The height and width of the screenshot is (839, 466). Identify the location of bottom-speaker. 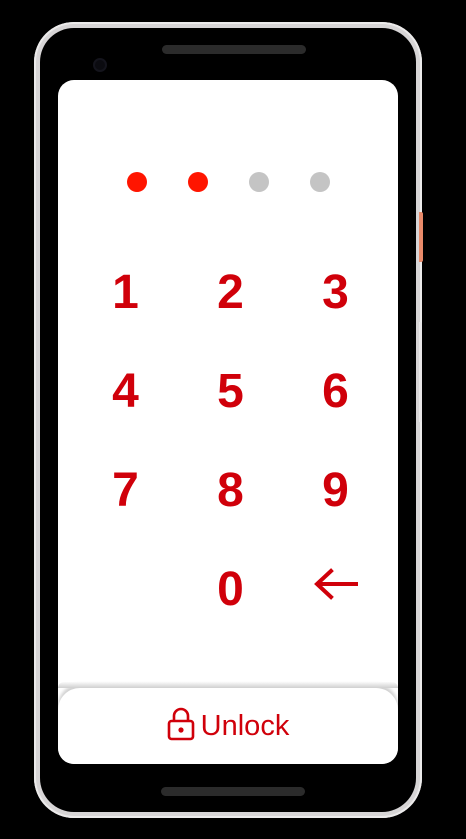
(233, 791).